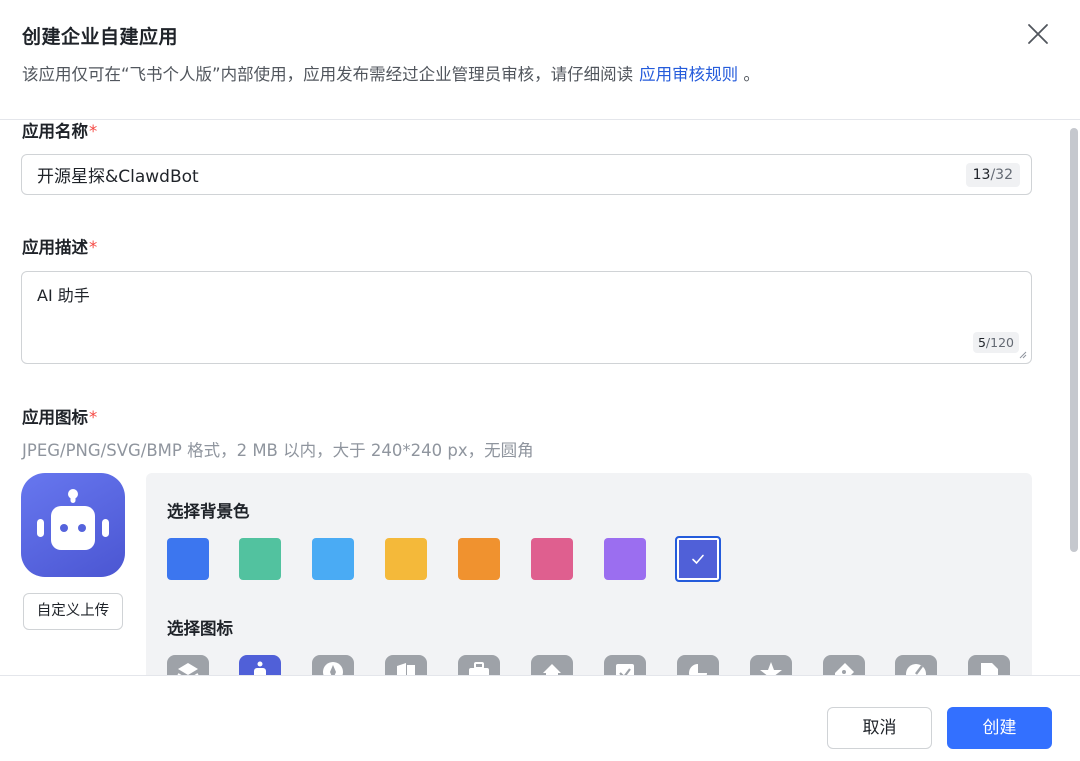 The image size is (1080, 761). I want to click on icon-option-layers, so click(188, 665).